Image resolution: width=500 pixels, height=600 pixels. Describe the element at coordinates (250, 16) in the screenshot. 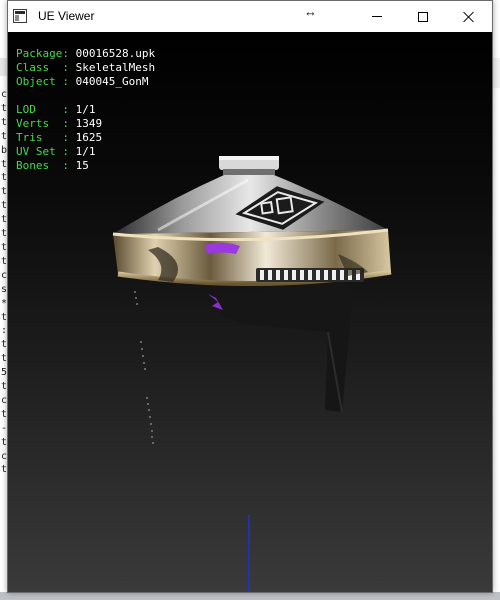

I see `title-bar: UE Viewer ↔` at that location.